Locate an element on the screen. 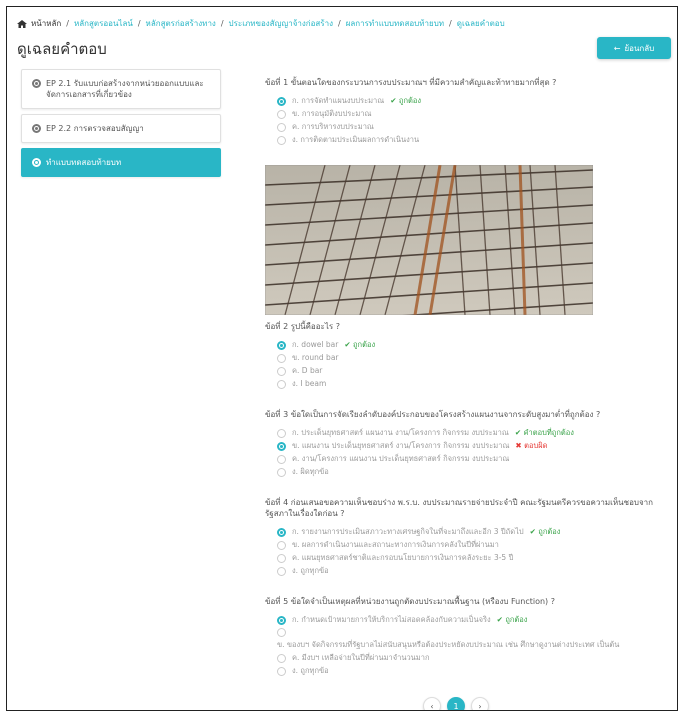 This screenshot has height=713, width=684. home-icon is located at coordinates (22, 23).